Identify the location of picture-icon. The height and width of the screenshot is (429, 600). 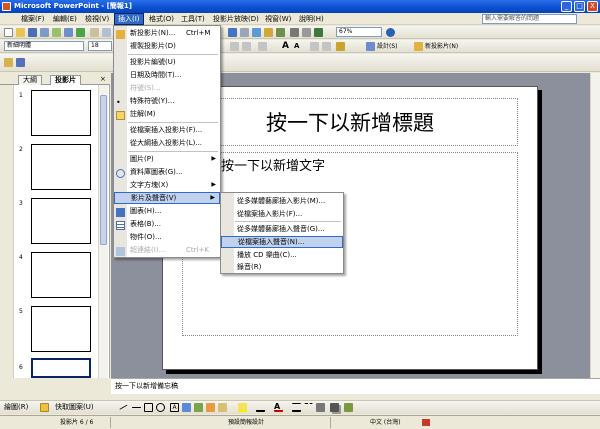
(222, 407).